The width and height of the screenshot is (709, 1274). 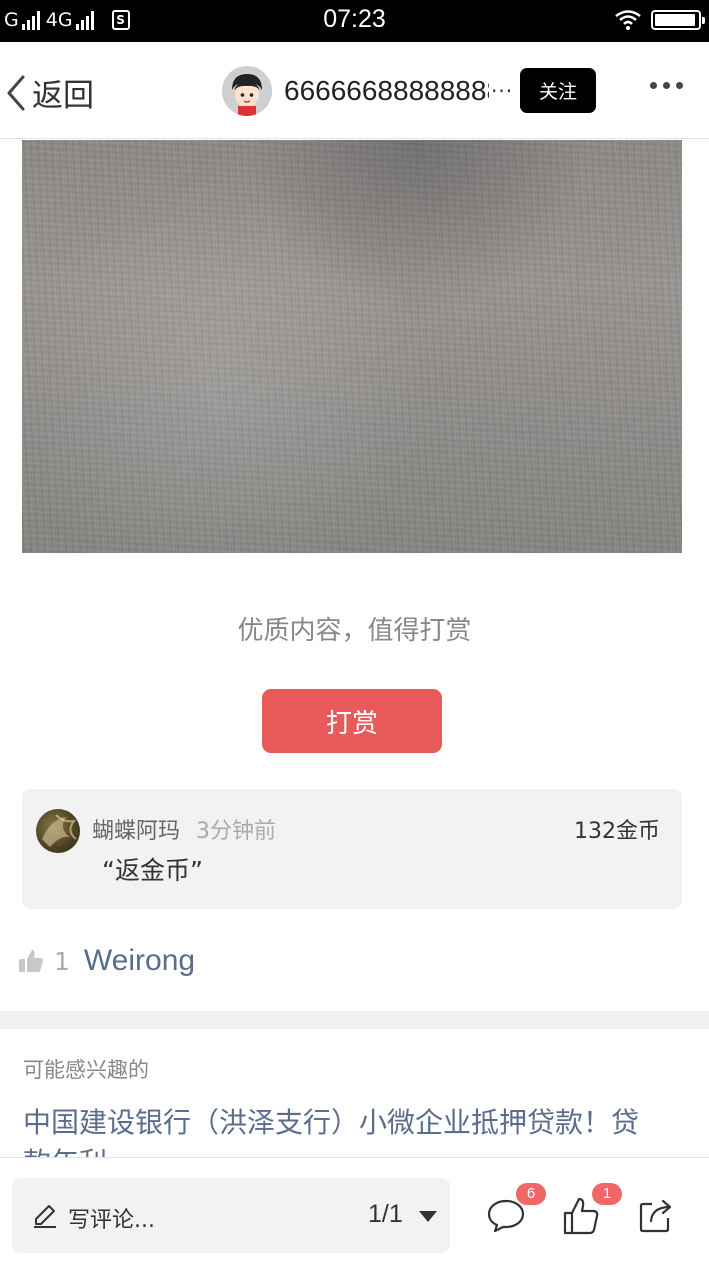 I want to click on tipper-avatar, so click(x=58, y=831).